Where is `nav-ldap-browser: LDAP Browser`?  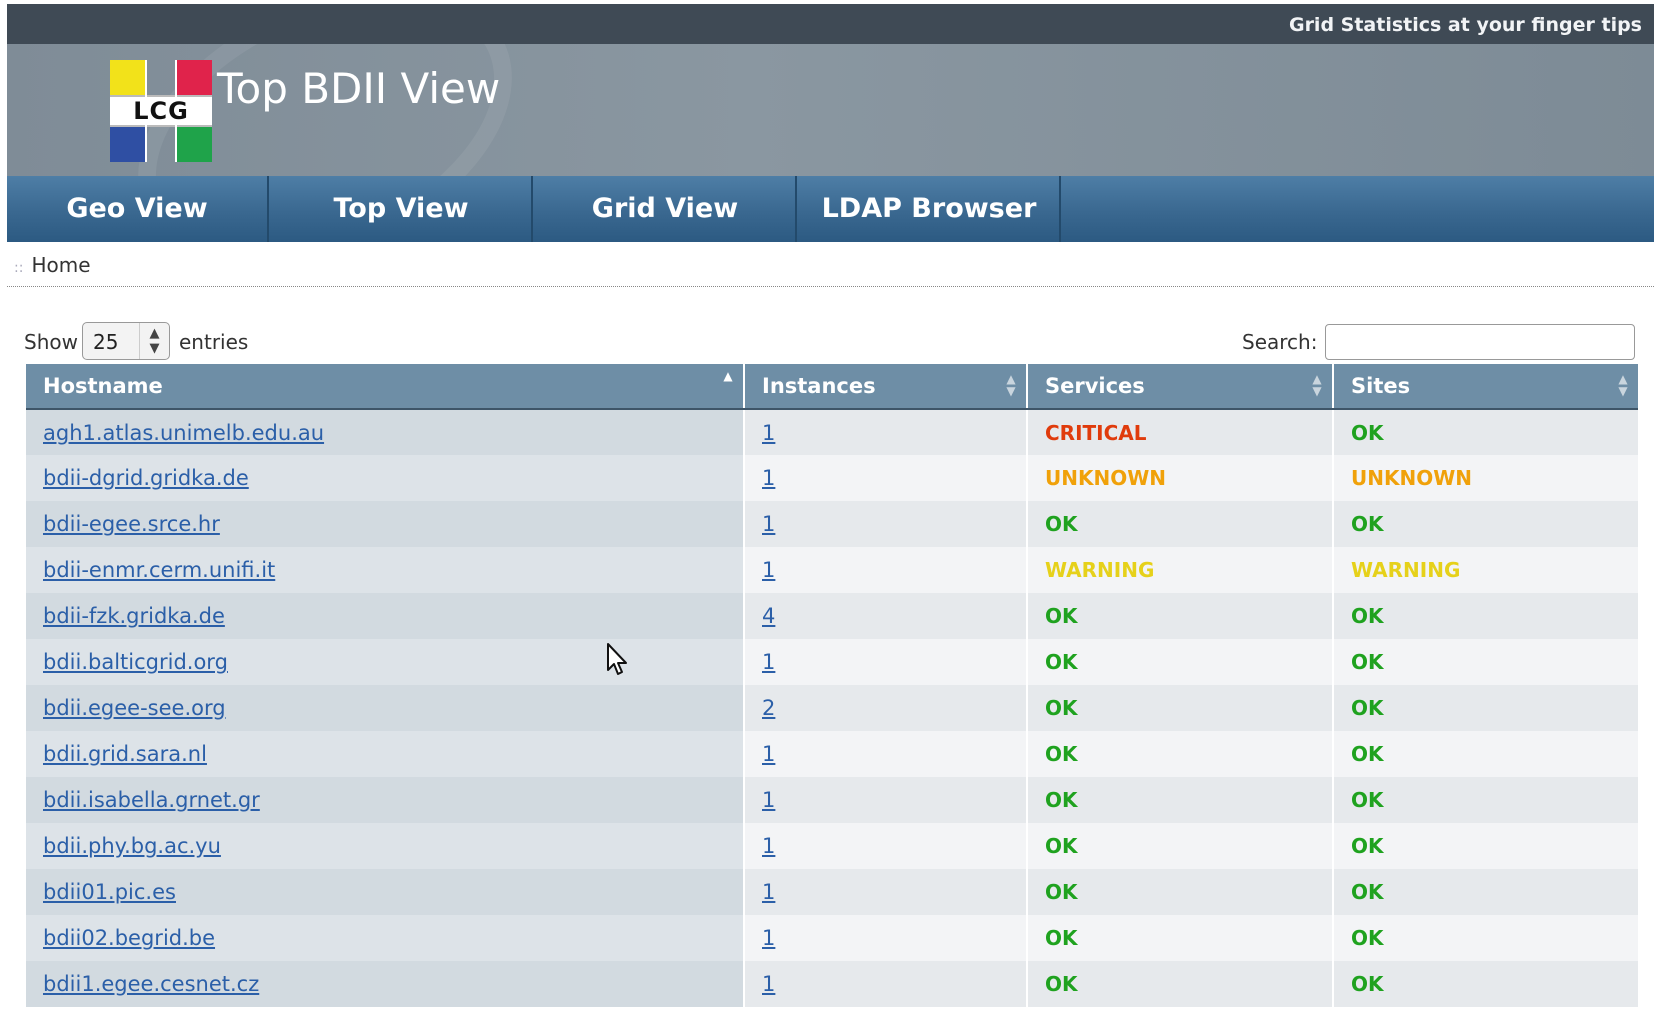 nav-ldap-browser: LDAP Browser is located at coordinates (930, 209).